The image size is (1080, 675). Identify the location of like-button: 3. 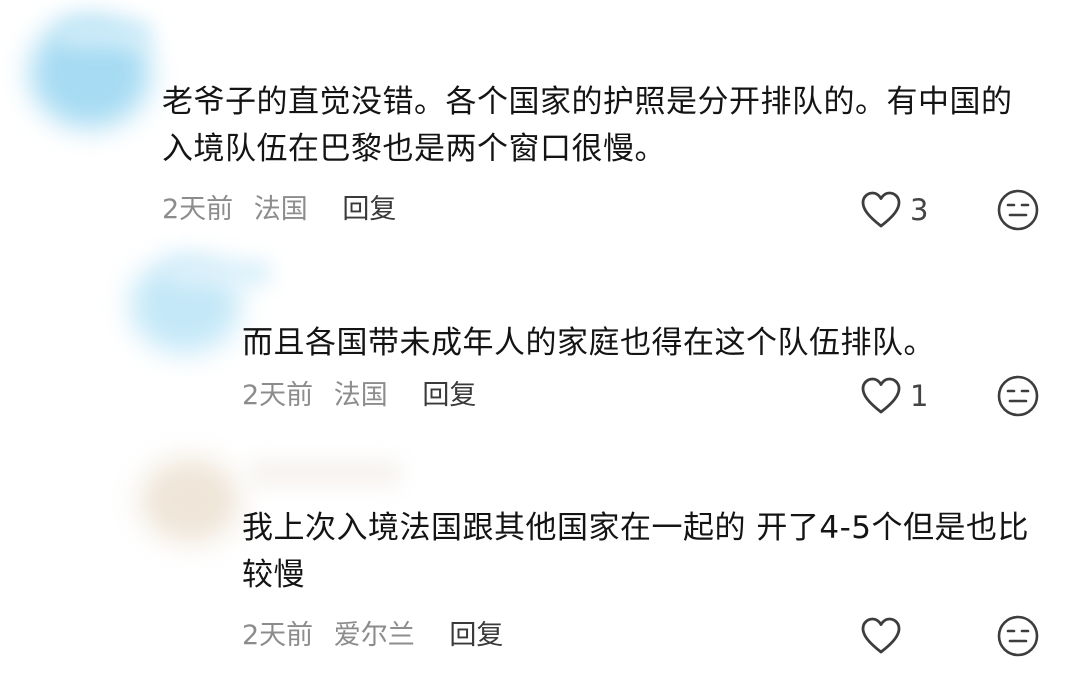
(894, 210).